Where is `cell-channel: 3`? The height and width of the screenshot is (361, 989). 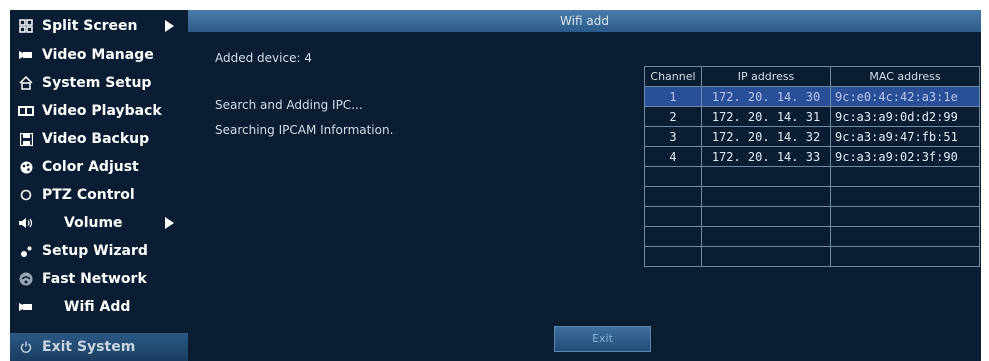 cell-channel: 3 is located at coordinates (673, 136).